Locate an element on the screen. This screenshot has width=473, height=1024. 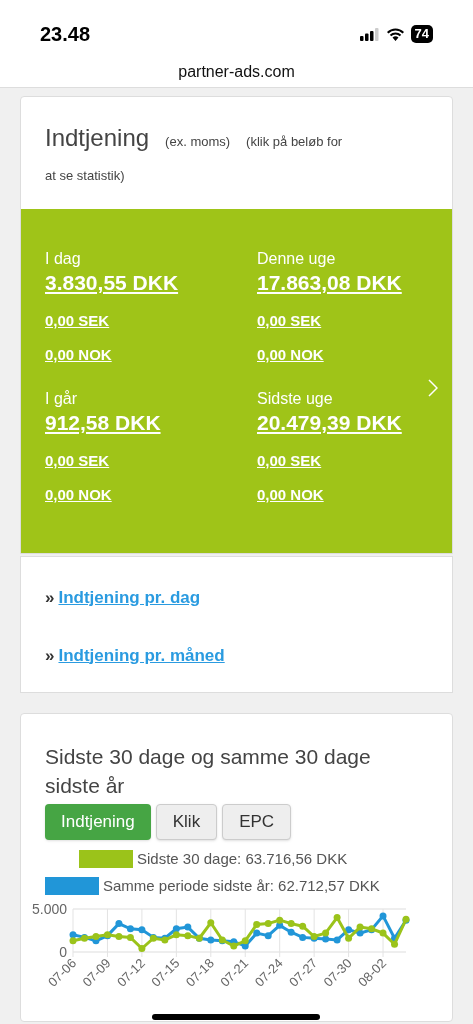
amount-link: 20.479,39 DKK is located at coordinates (342, 423).